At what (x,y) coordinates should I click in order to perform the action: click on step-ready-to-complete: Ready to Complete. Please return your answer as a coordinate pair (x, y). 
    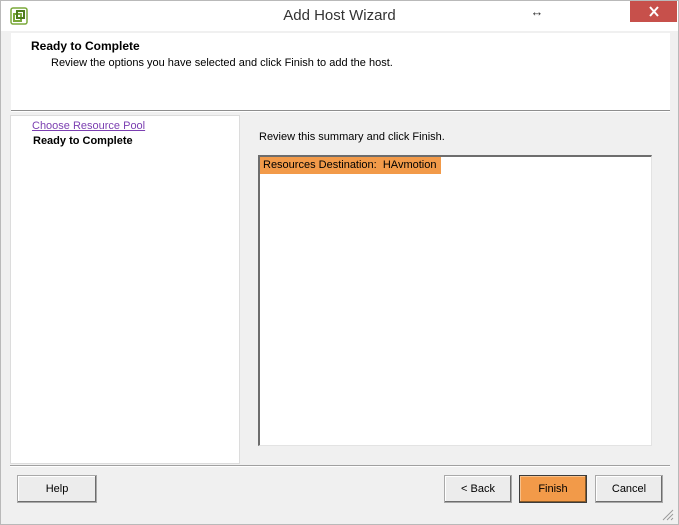
    Looking at the image, I should click on (83, 141).